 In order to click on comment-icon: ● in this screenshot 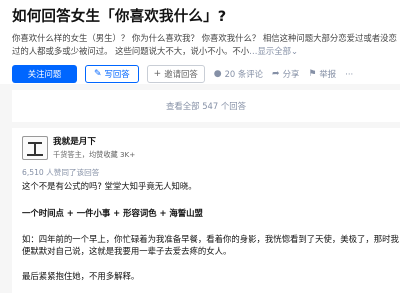, I will do `click(217, 74)`.